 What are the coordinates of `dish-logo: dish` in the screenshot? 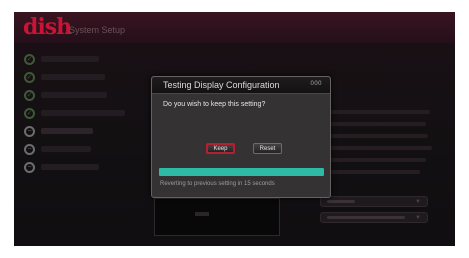 It's located at (47, 27).